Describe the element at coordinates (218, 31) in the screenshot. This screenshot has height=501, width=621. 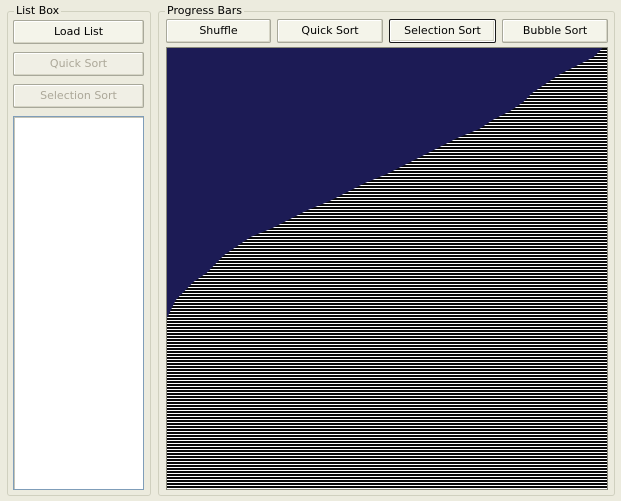
I see `shuffle-button: Shuffle` at that location.